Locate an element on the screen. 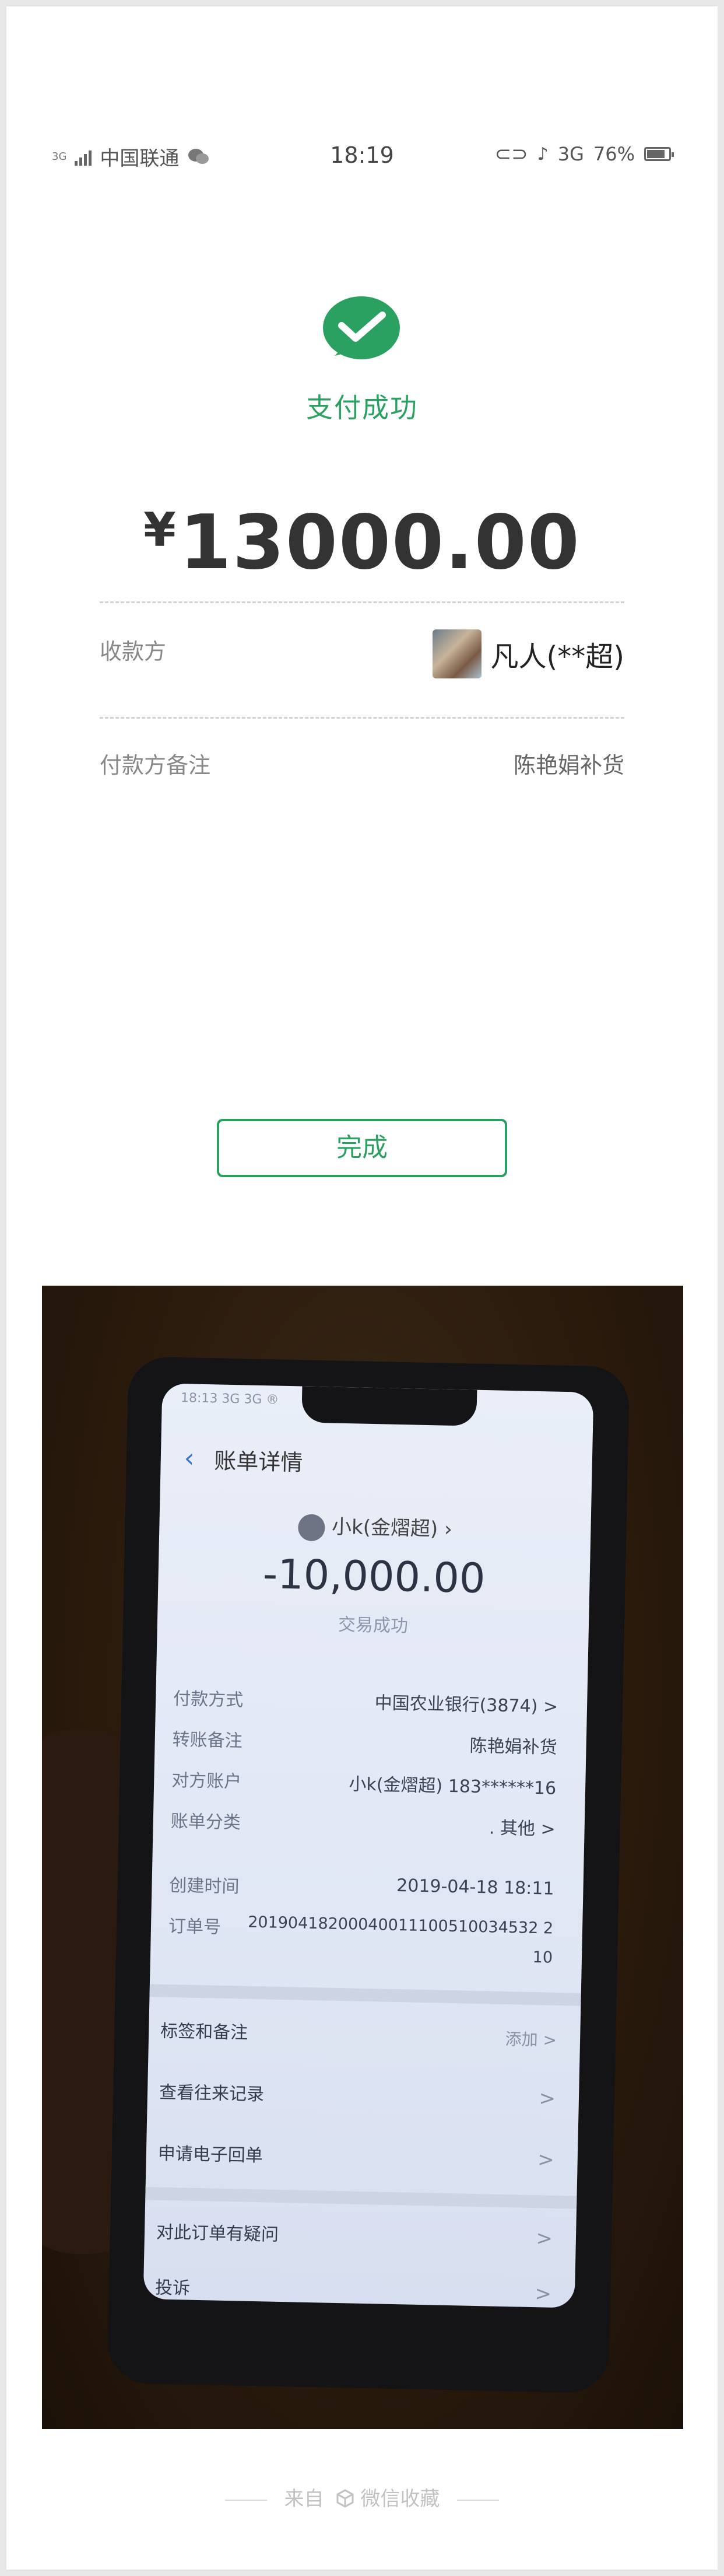  photo-menu-item-label: 查看往来记录 is located at coordinates (212, 2093).